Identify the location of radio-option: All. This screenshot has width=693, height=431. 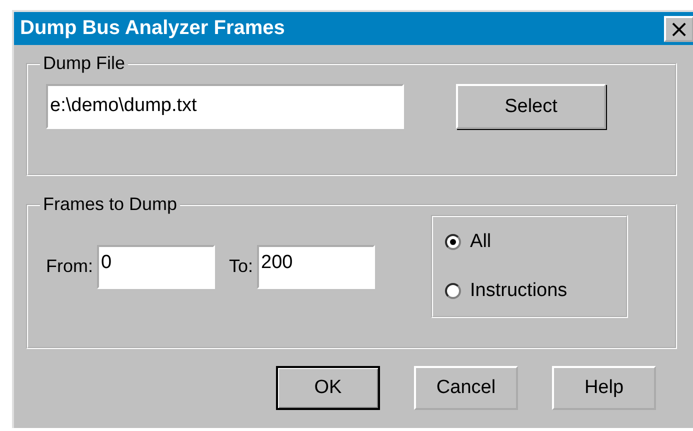
(535, 241).